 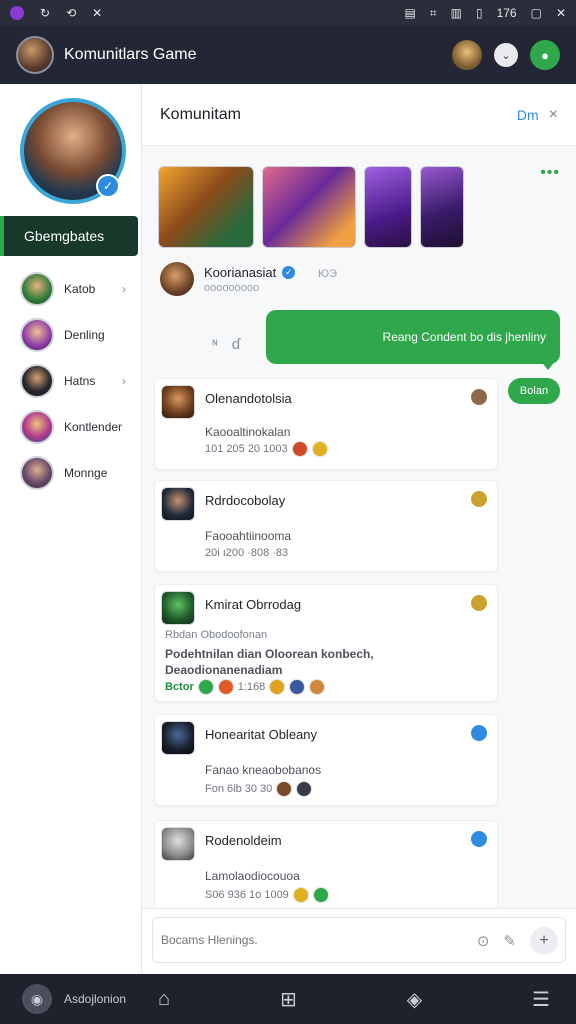 What do you see at coordinates (124, 381) in the screenshot?
I see `chevron-right-icon: ›` at bounding box center [124, 381].